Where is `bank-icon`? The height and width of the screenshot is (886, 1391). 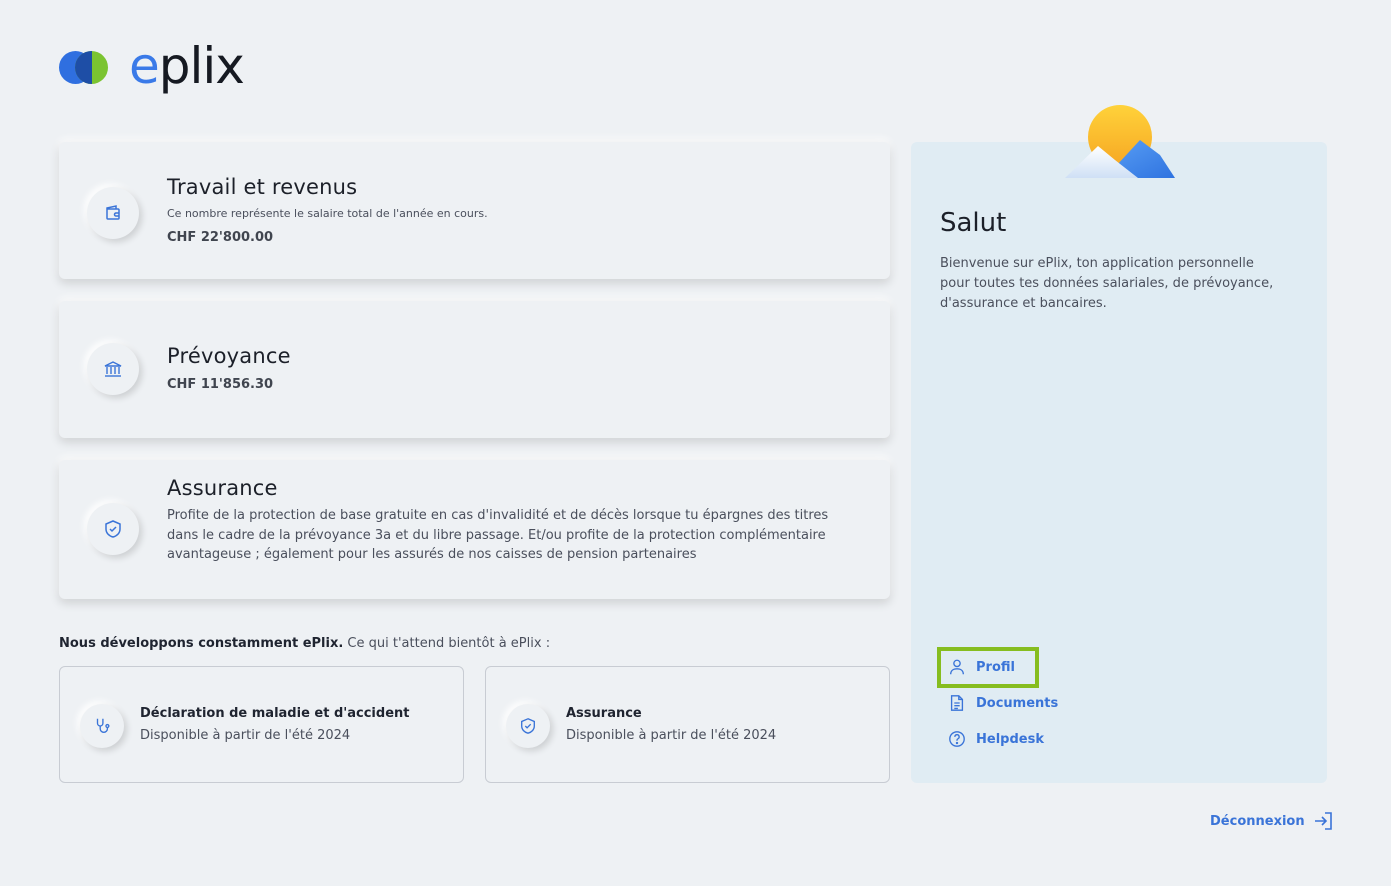 bank-icon is located at coordinates (113, 369).